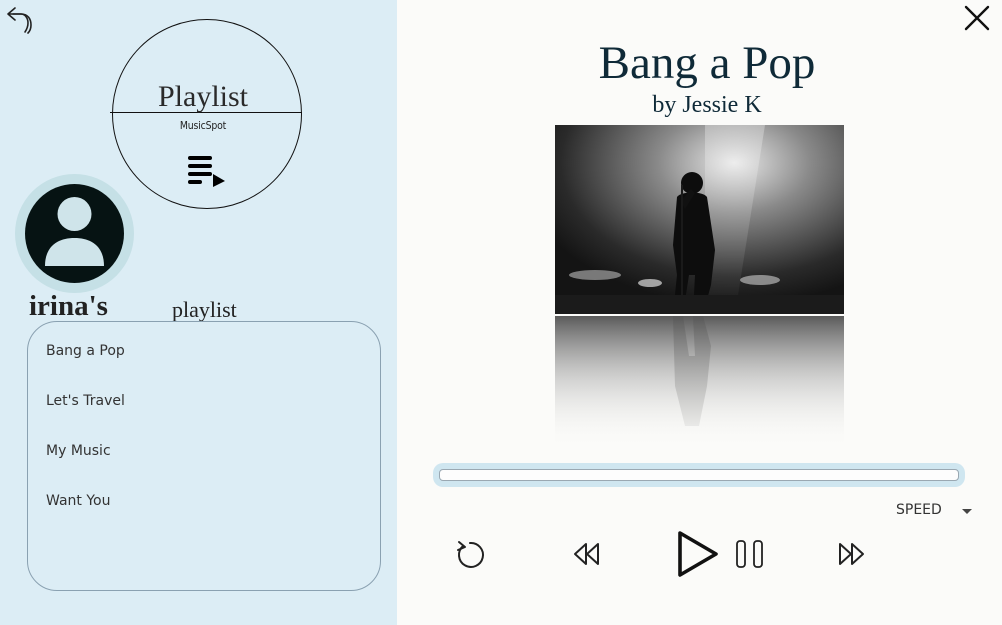 The image size is (1002, 625). Describe the element at coordinates (967, 511) in the screenshot. I see `chevron-down-icon` at that location.